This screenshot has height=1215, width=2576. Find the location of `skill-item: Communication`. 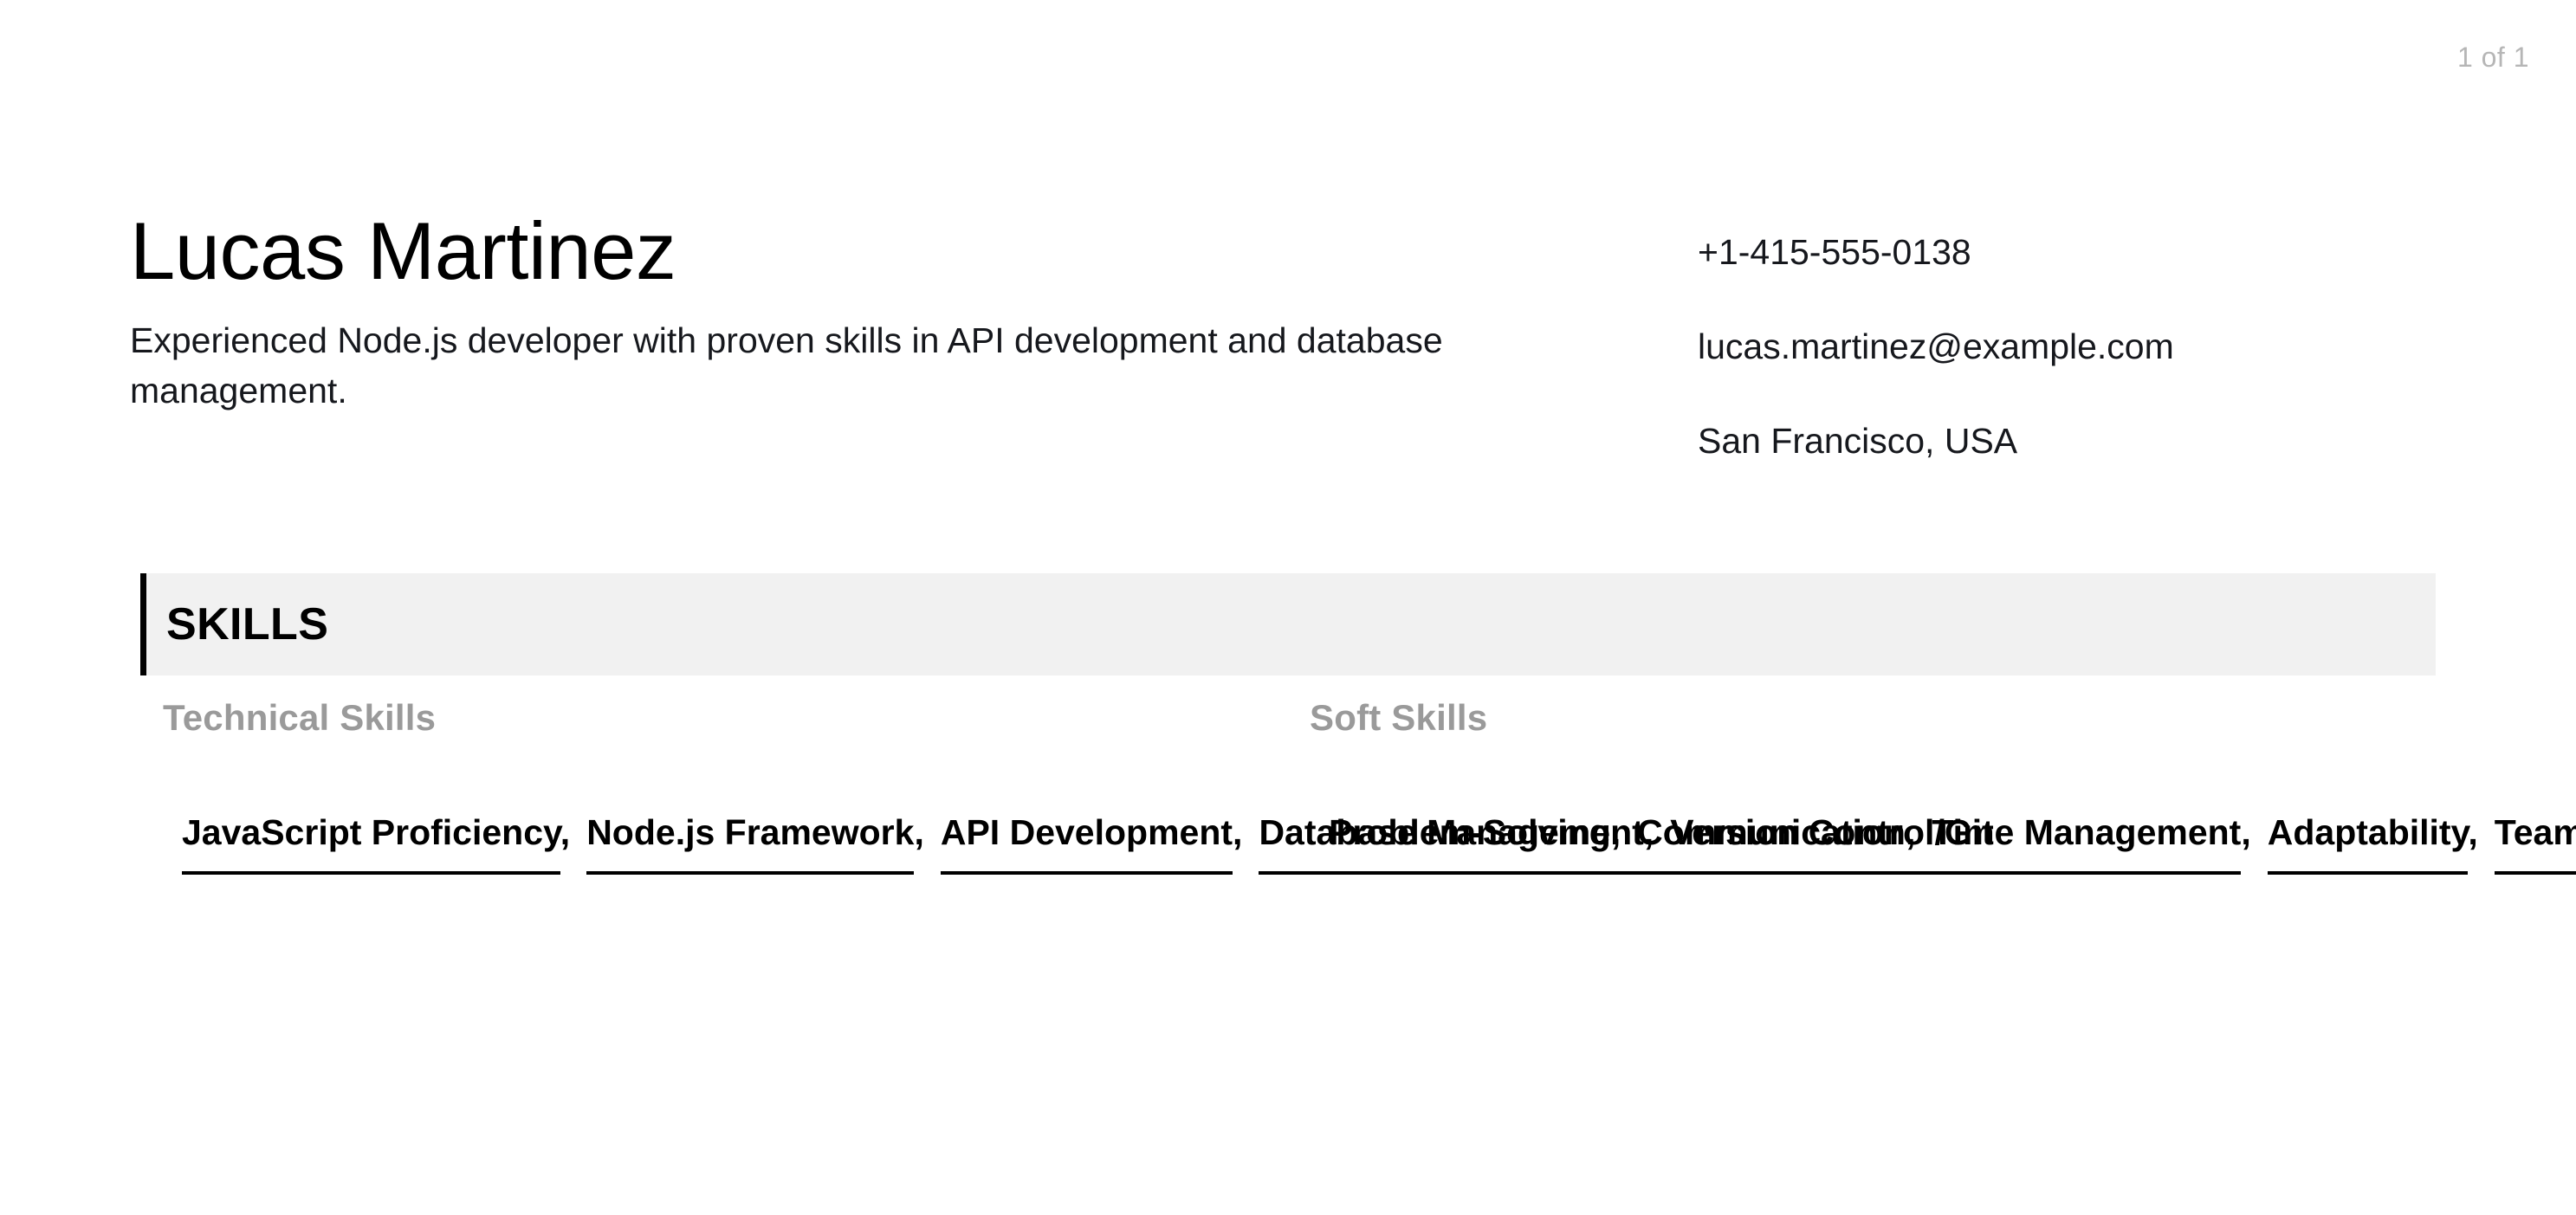

skill-item: Communication is located at coordinates (1771, 844).